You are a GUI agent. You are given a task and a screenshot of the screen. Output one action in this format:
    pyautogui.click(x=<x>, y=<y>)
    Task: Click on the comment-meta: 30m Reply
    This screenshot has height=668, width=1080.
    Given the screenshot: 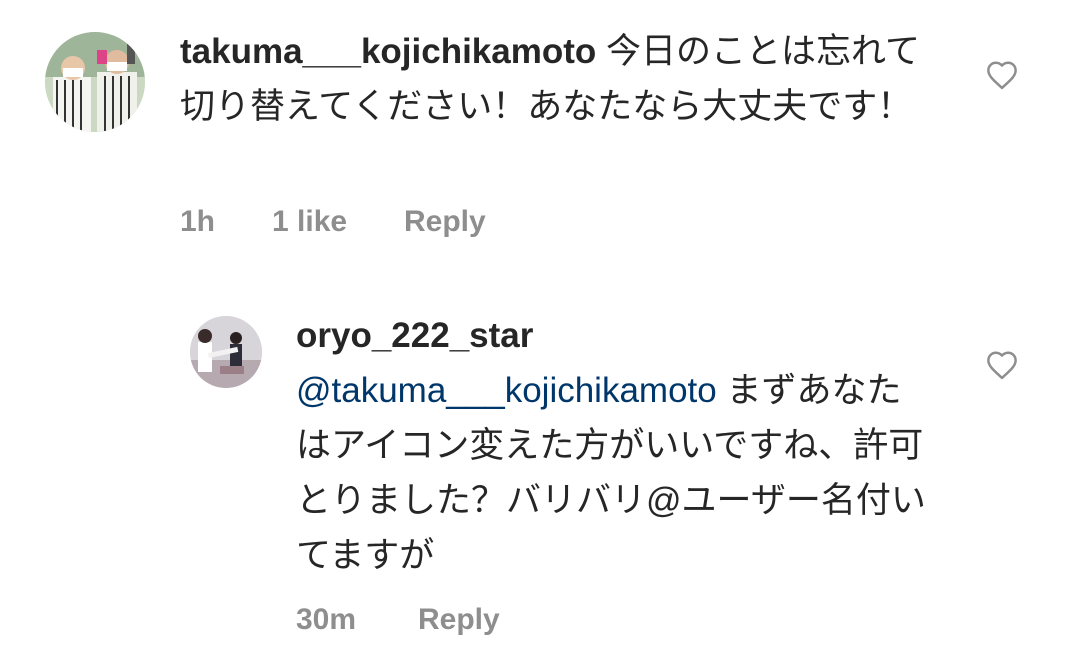 What is the action you would take?
    pyautogui.click(x=398, y=620)
    